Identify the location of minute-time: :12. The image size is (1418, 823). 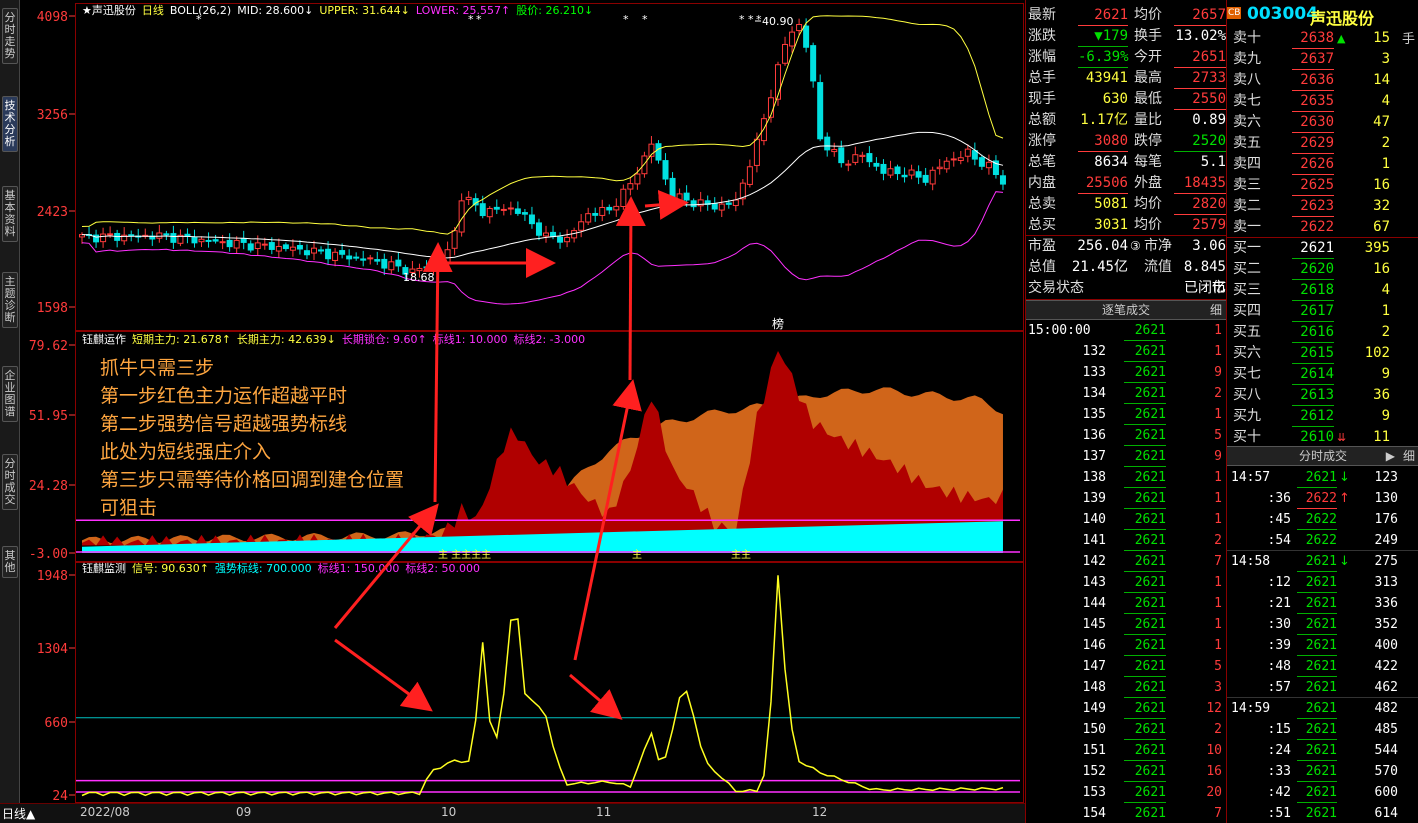
(1279, 582).